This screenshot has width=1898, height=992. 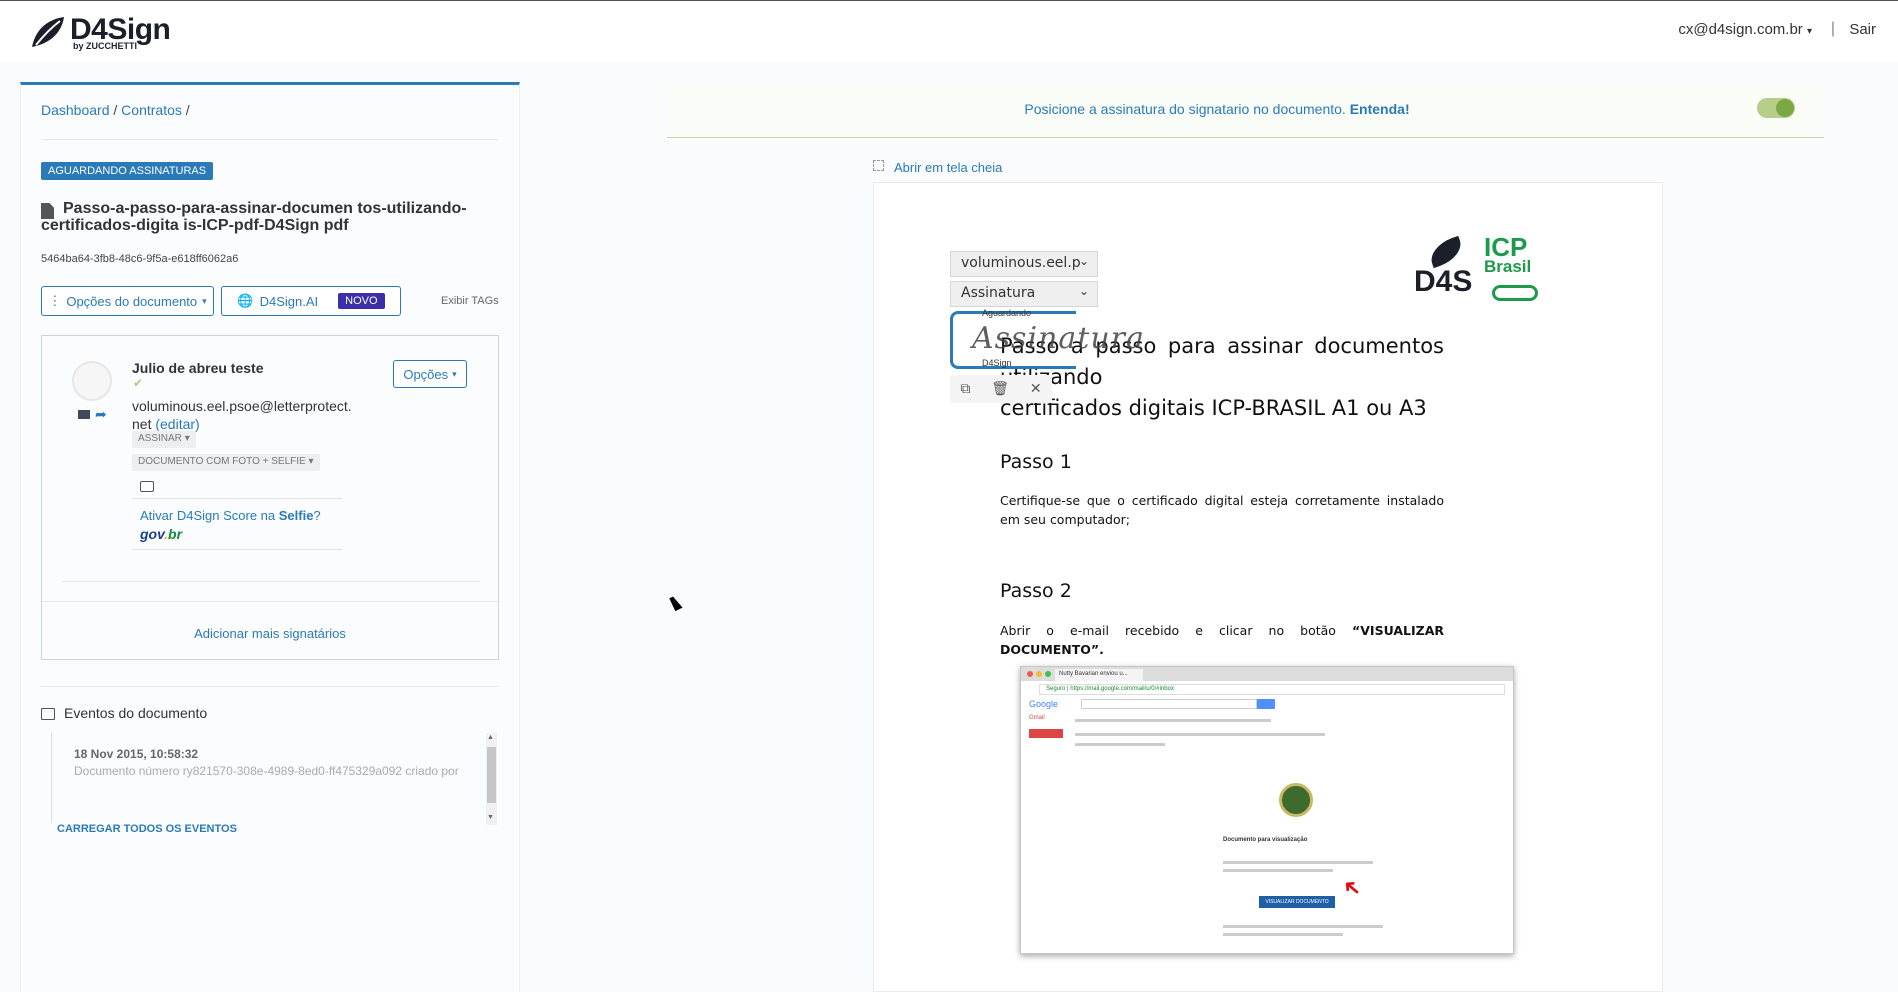 I want to click on toggle-knob, so click(x=1785, y=108).